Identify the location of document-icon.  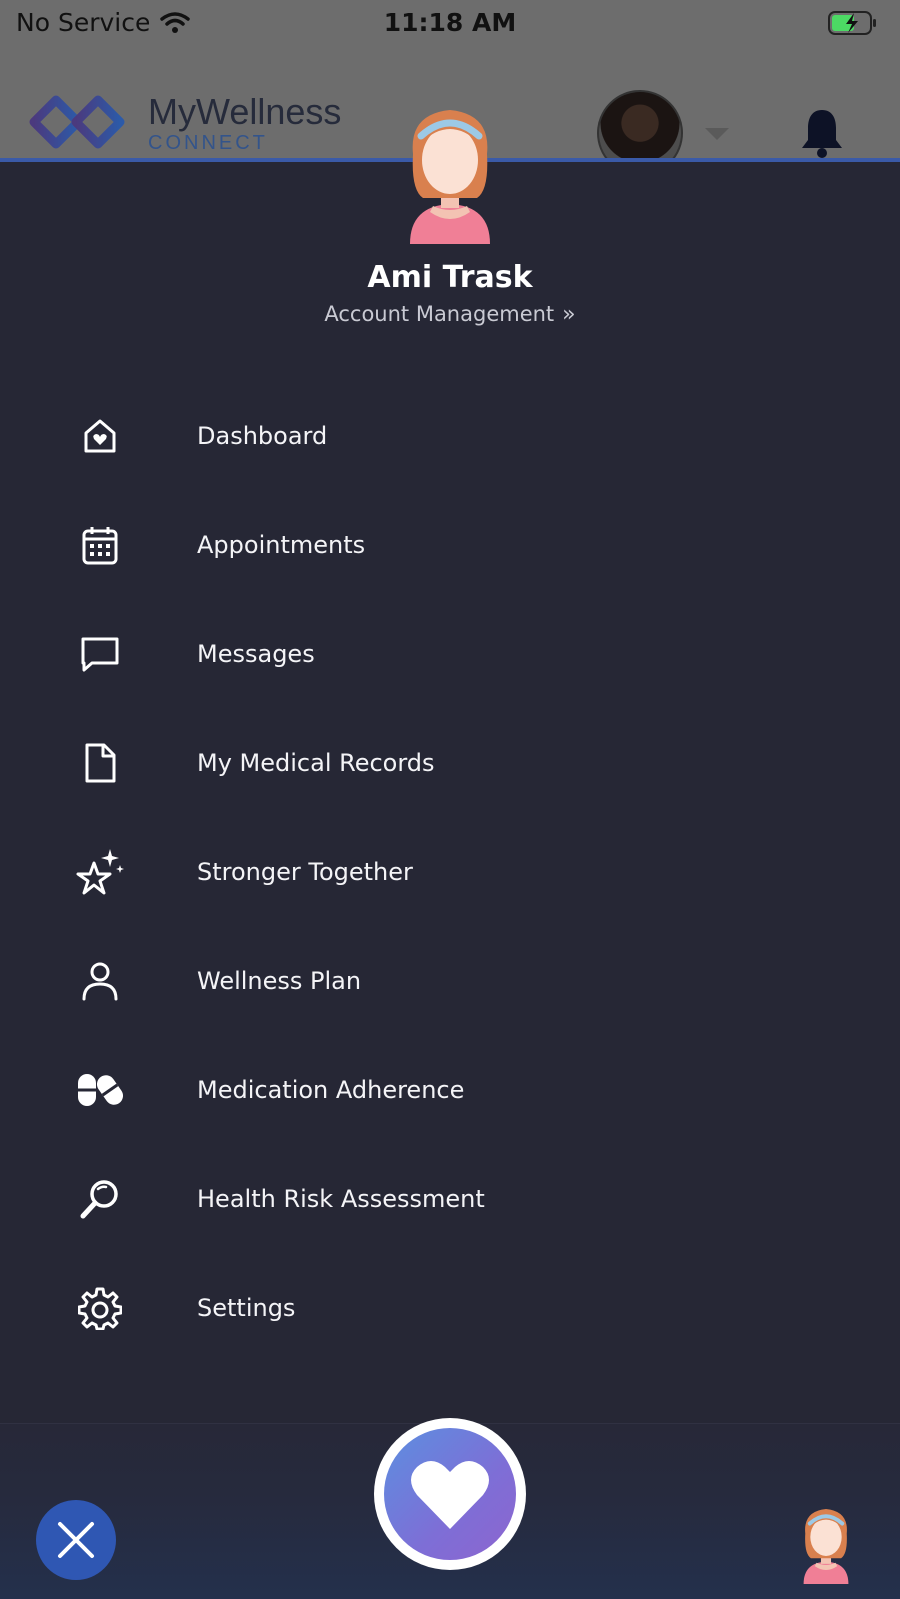
(100, 763).